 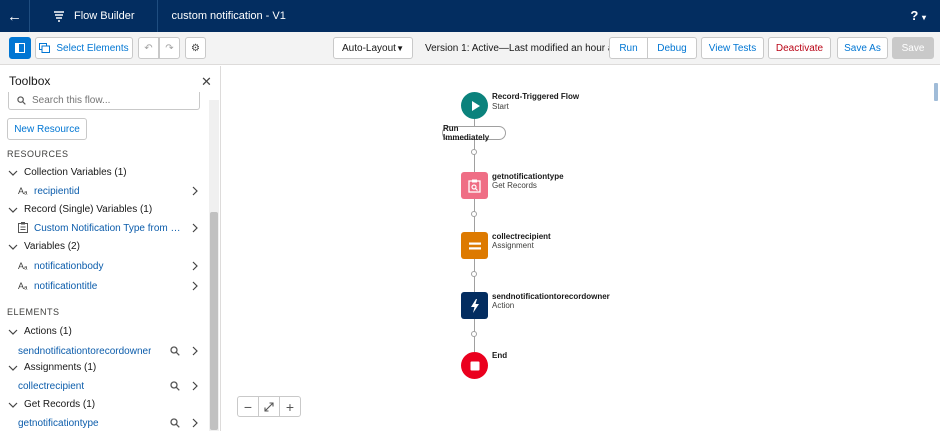 What do you see at coordinates (466, 133) in the screenshot?
I see `pill-label: Run Immediately` at bounding box center [466, 133].